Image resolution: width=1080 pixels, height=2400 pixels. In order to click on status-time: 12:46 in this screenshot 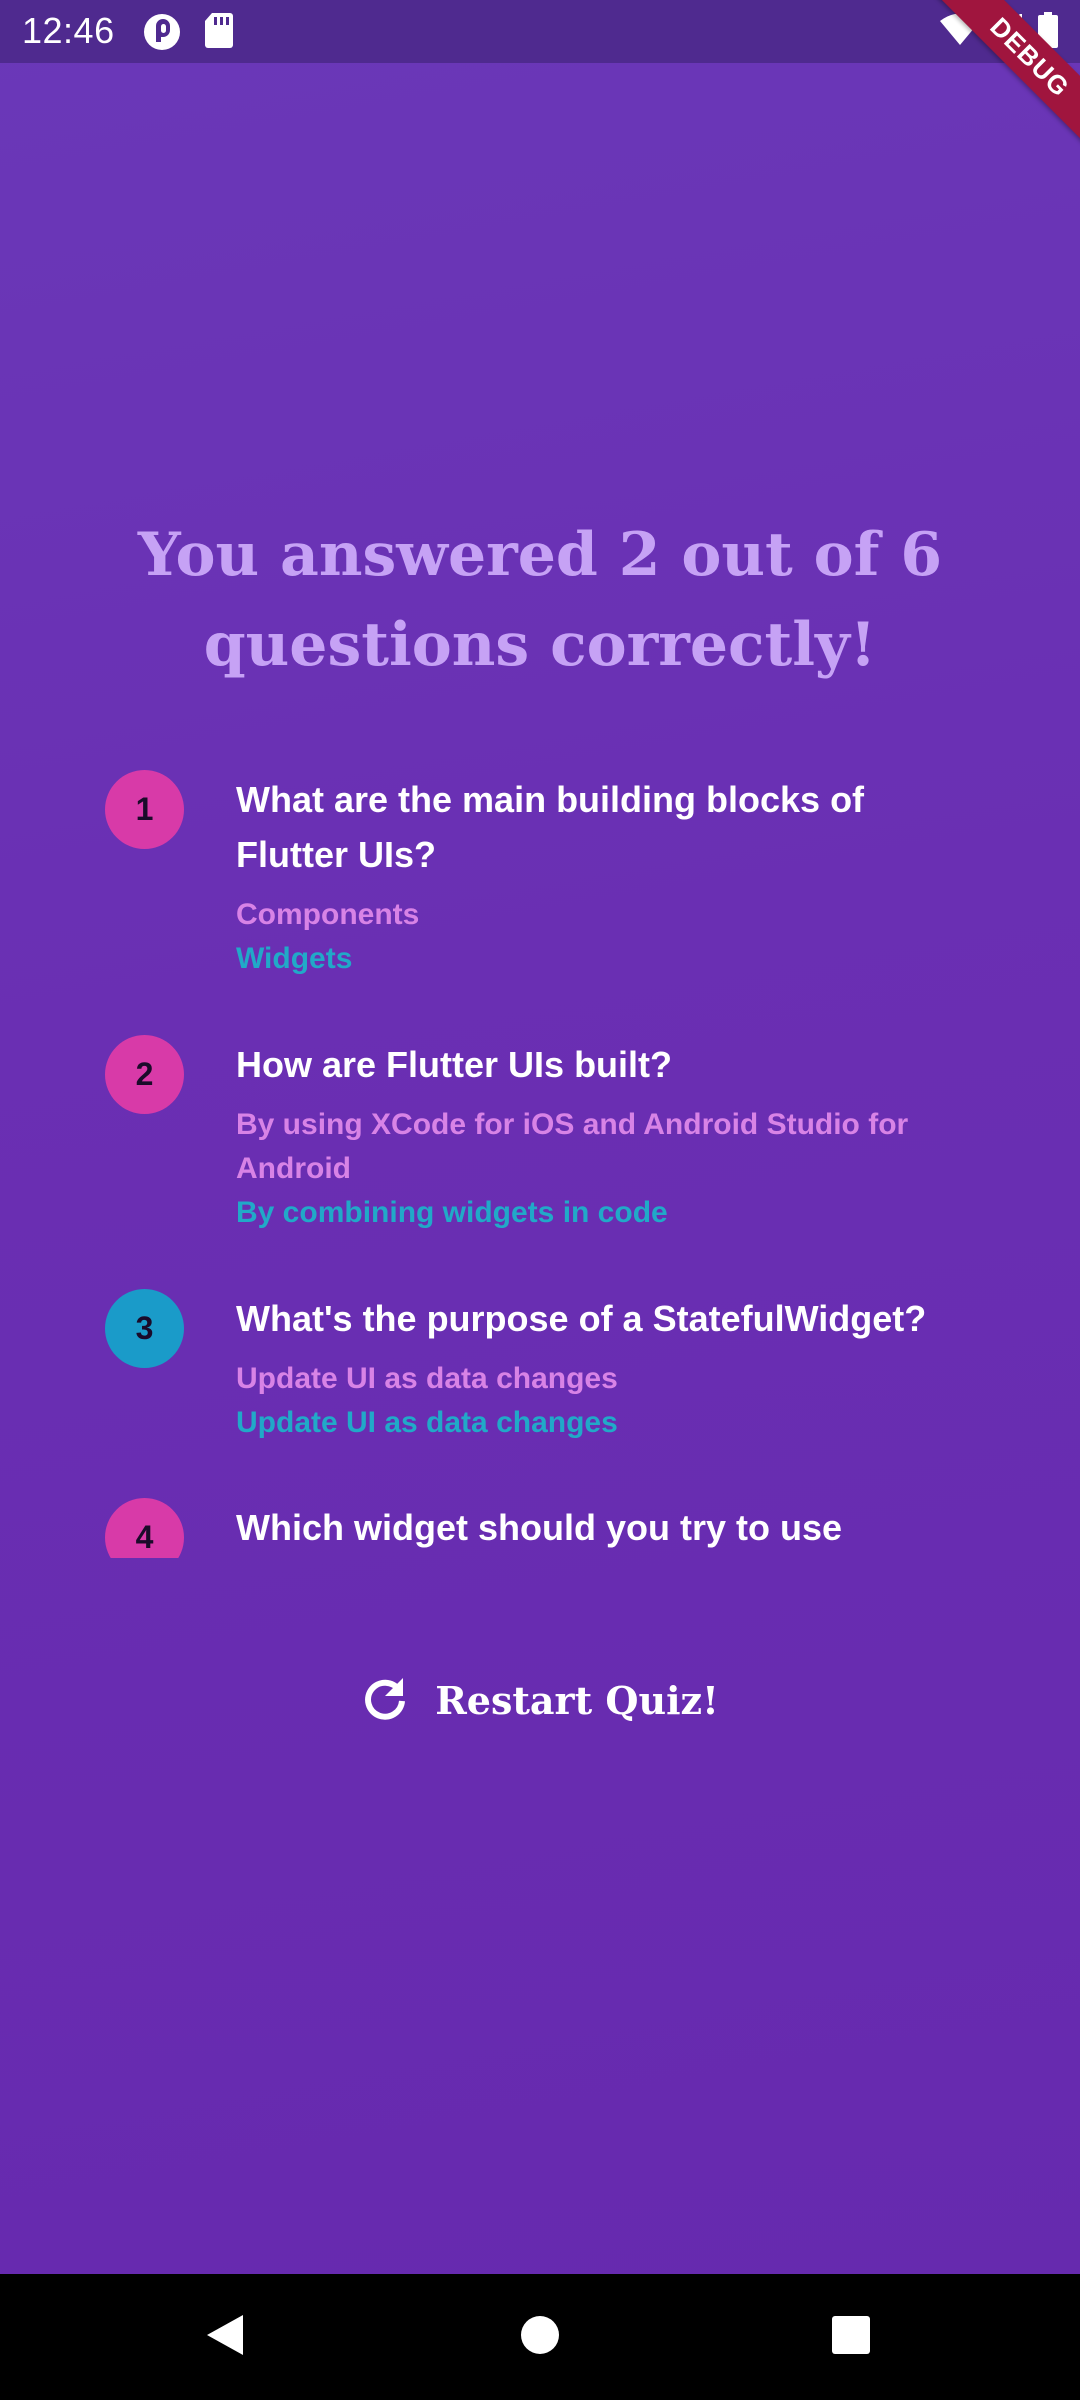, I will do `click(68, 30)`.